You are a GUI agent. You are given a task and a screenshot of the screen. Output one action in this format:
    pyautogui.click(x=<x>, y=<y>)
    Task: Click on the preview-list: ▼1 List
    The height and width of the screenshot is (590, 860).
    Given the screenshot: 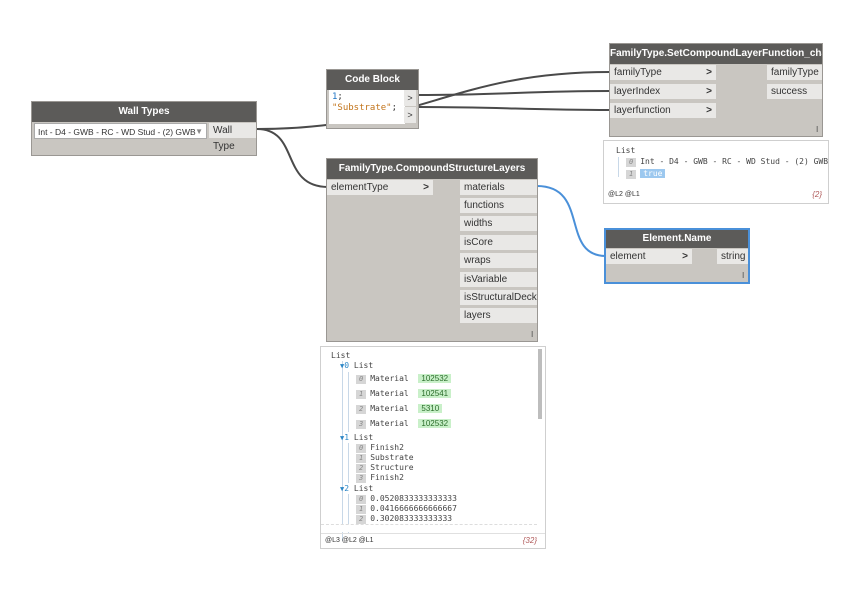 What is the action you would take?
    pyautogui.click(x=356, y=438)
    